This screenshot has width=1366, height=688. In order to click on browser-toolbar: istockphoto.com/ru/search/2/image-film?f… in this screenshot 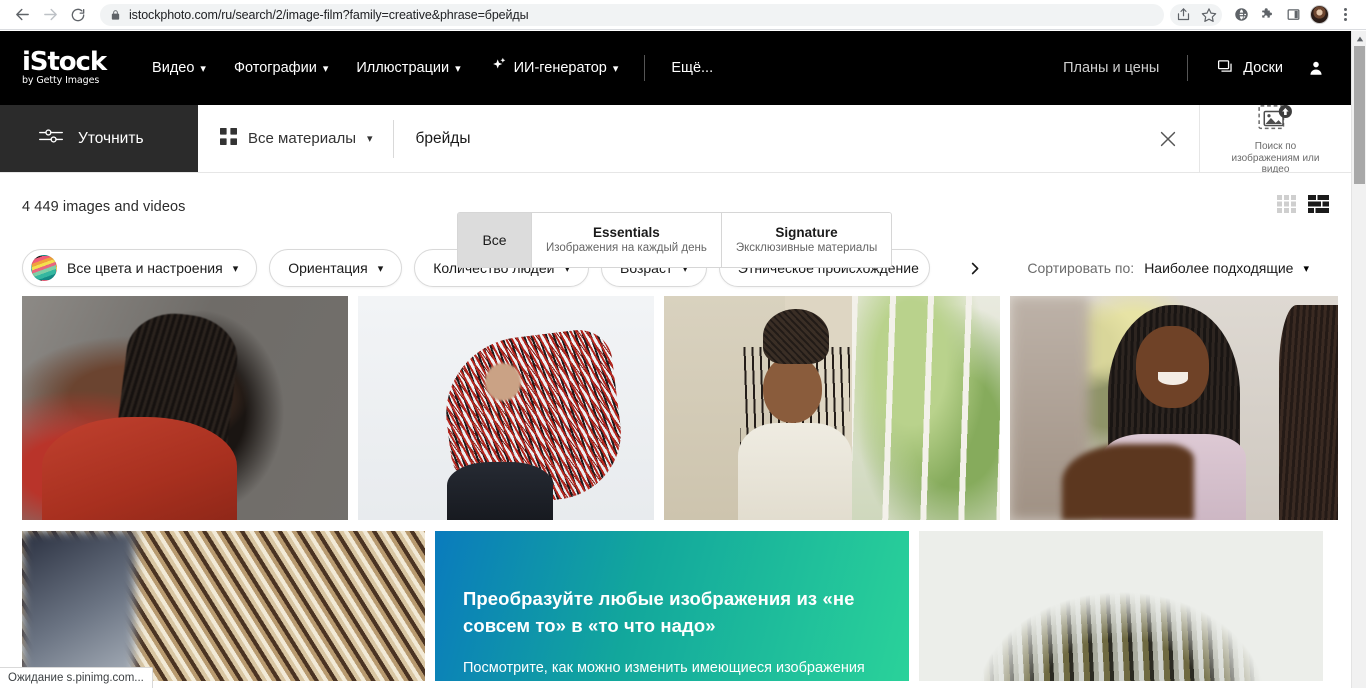, I will do `click(683, 15)`.